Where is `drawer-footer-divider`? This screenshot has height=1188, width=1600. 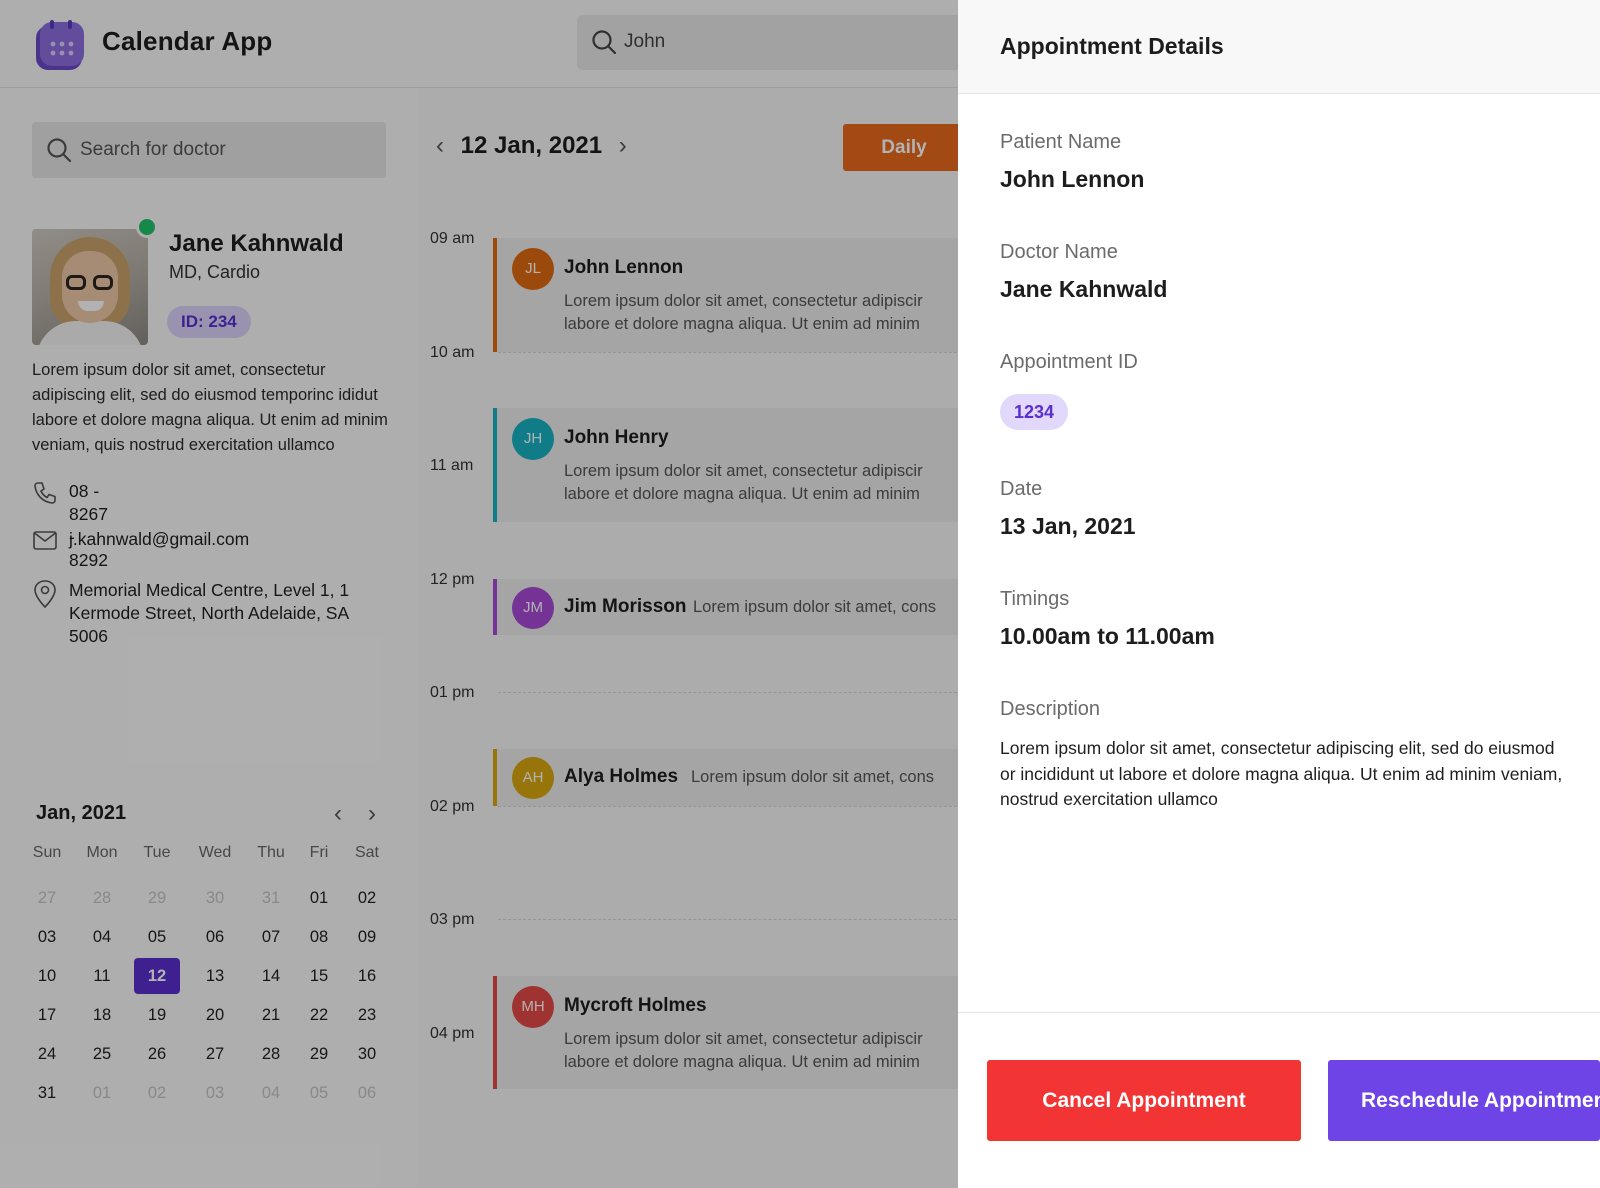
drawer-footer-divider is located at coordinates (1279, 1012).